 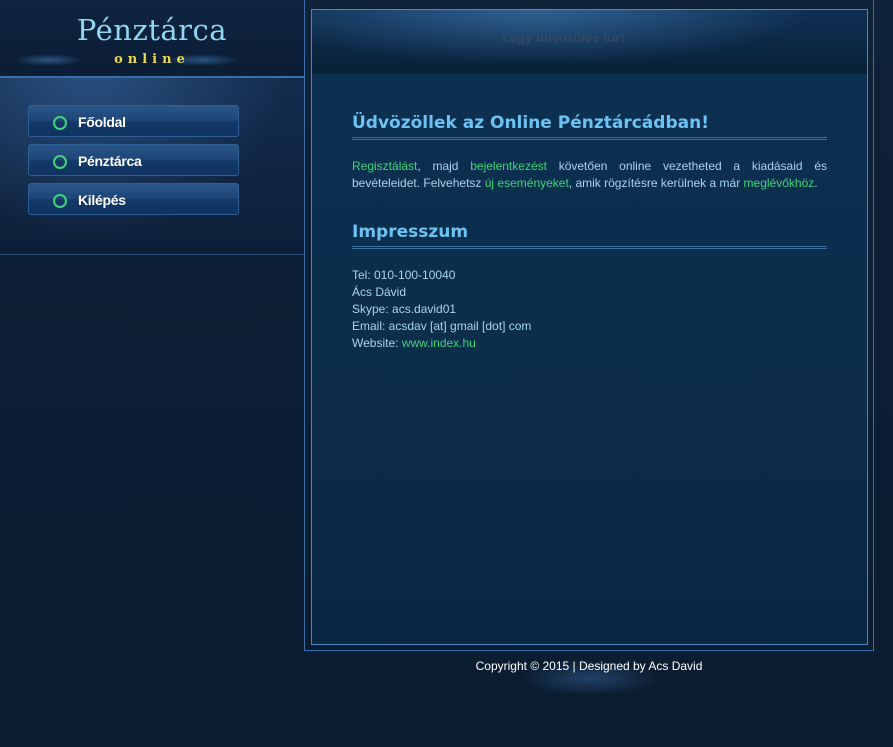 I want to click on logo: Pénztárca online, so click(x=152, y=39).